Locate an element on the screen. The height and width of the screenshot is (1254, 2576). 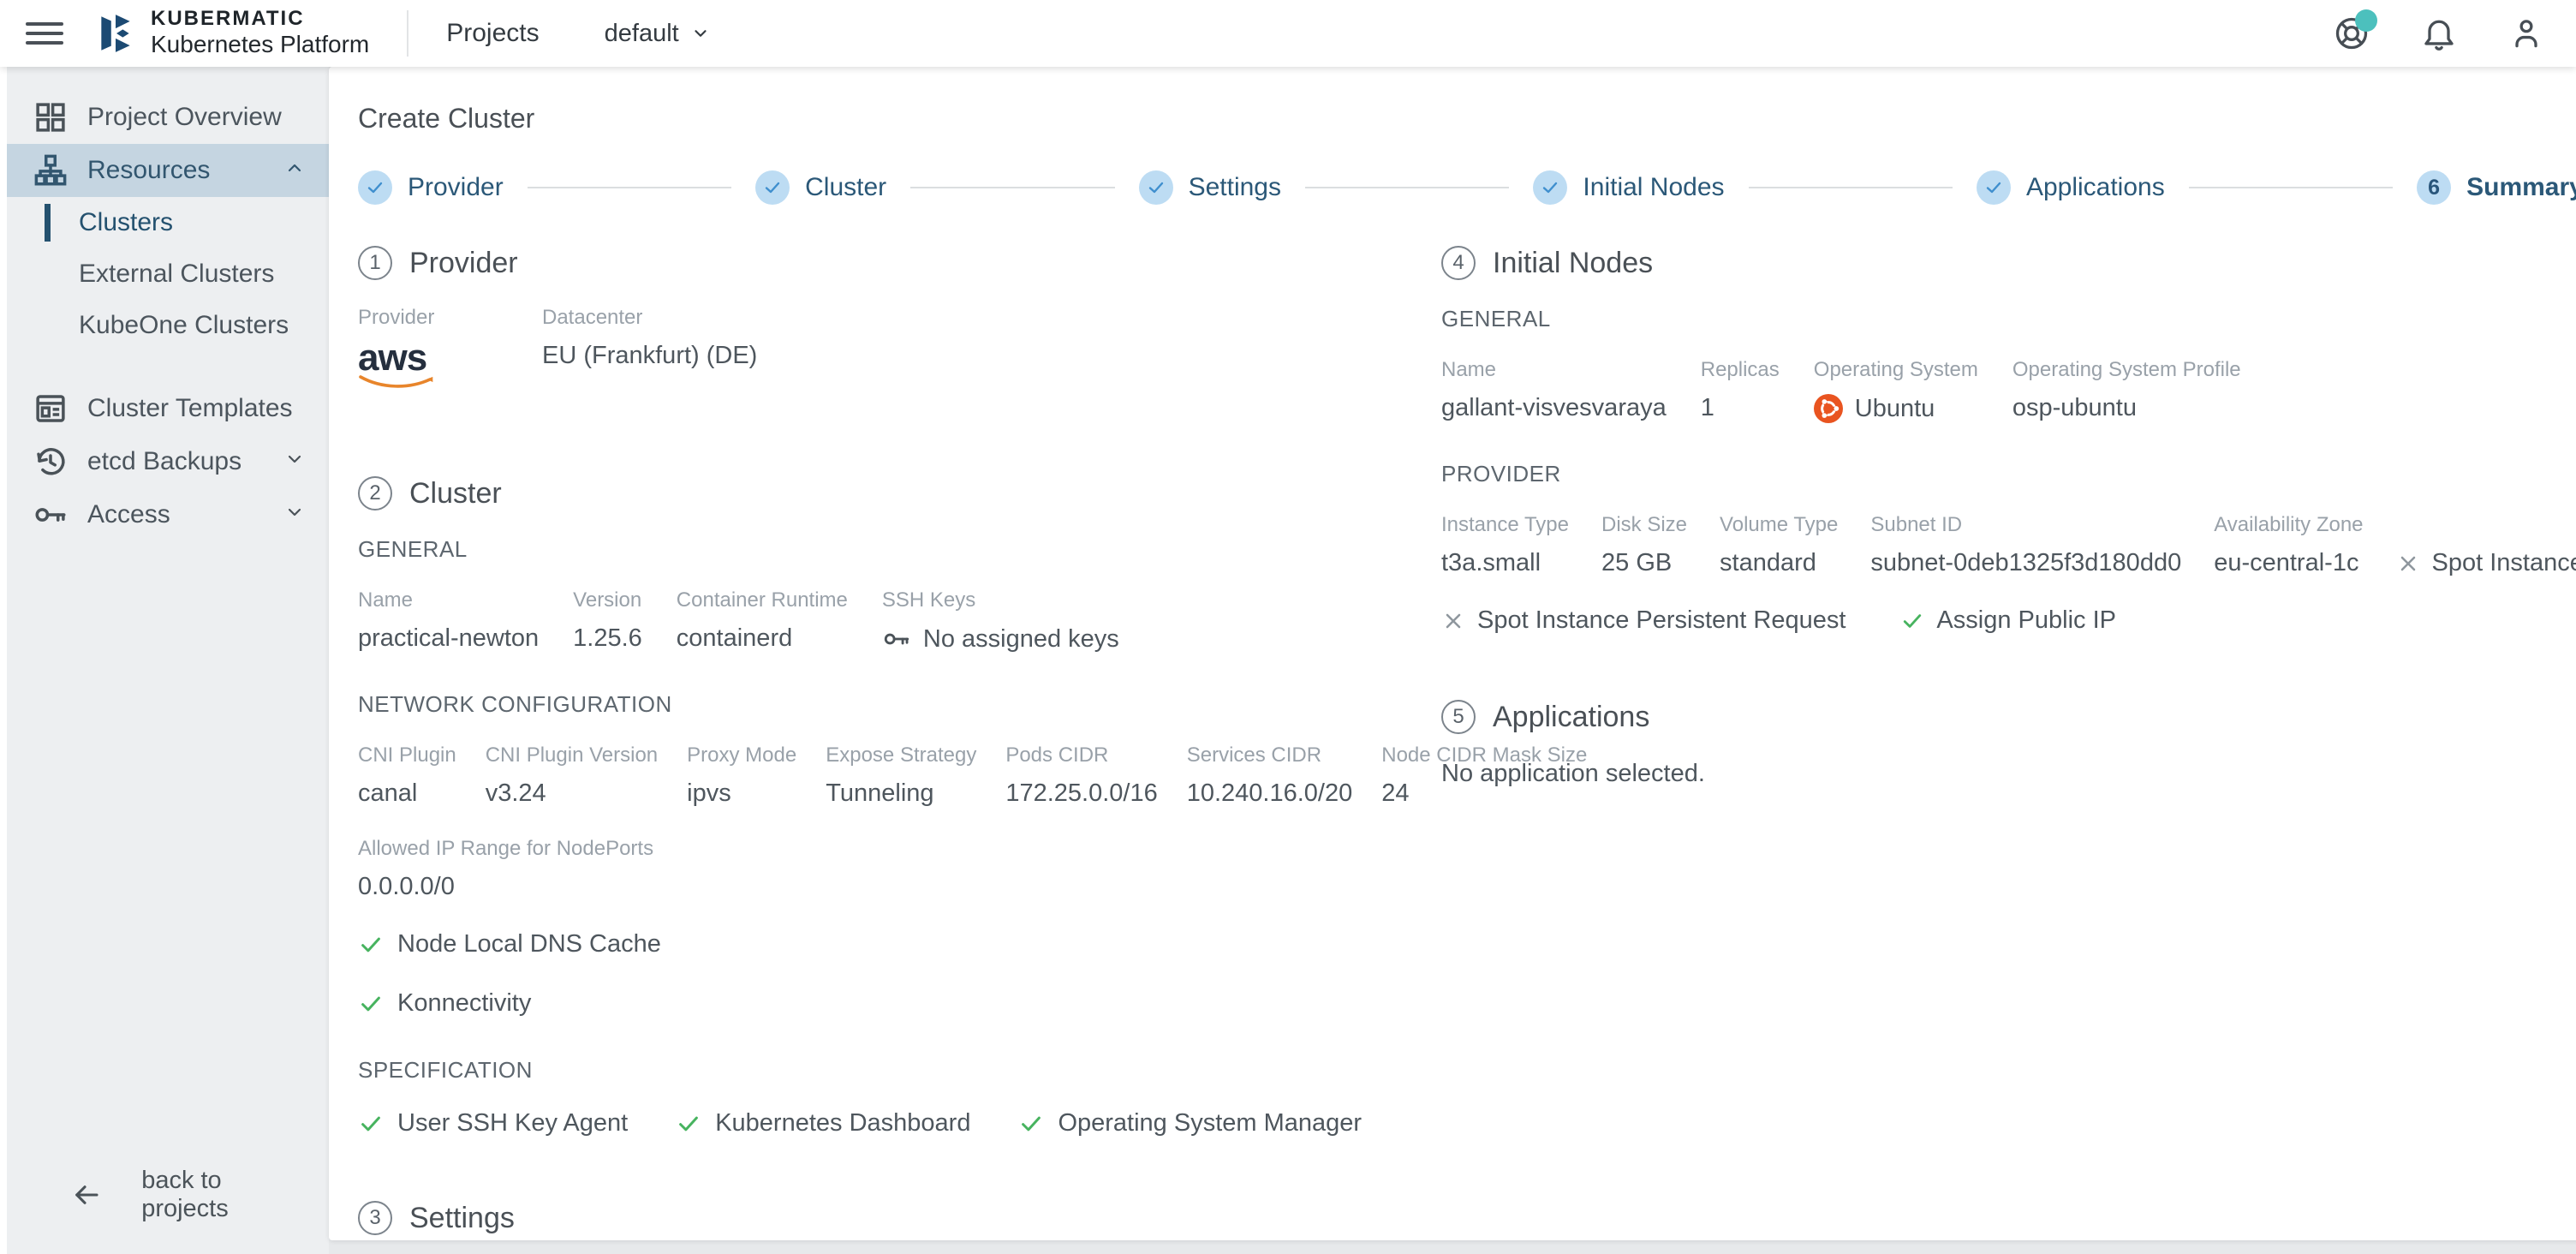
section-cluster-header: 2 Cluster is located at coordinates (899, 494).